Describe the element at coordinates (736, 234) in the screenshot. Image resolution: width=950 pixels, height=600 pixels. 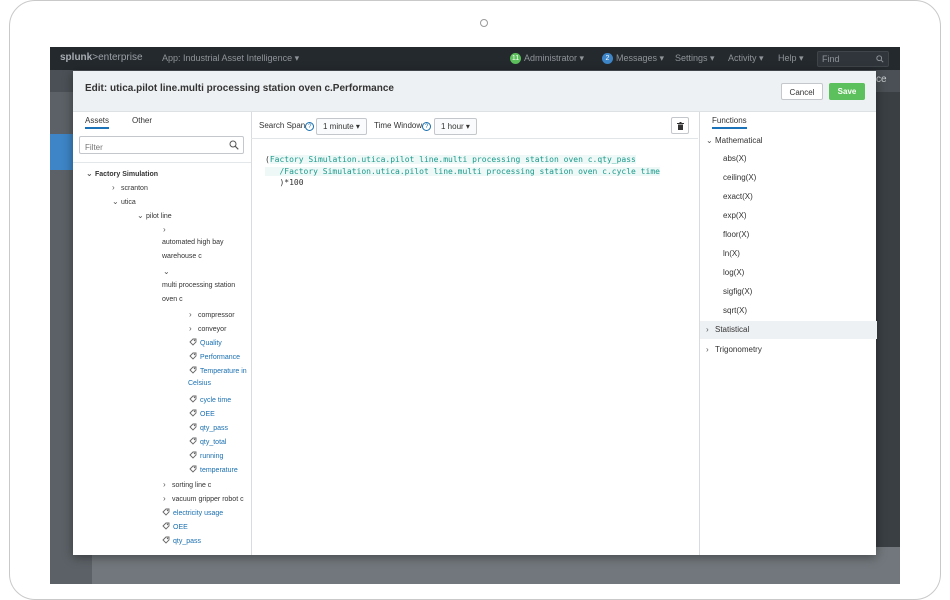
I see `function-item: floor(X)` at that location.